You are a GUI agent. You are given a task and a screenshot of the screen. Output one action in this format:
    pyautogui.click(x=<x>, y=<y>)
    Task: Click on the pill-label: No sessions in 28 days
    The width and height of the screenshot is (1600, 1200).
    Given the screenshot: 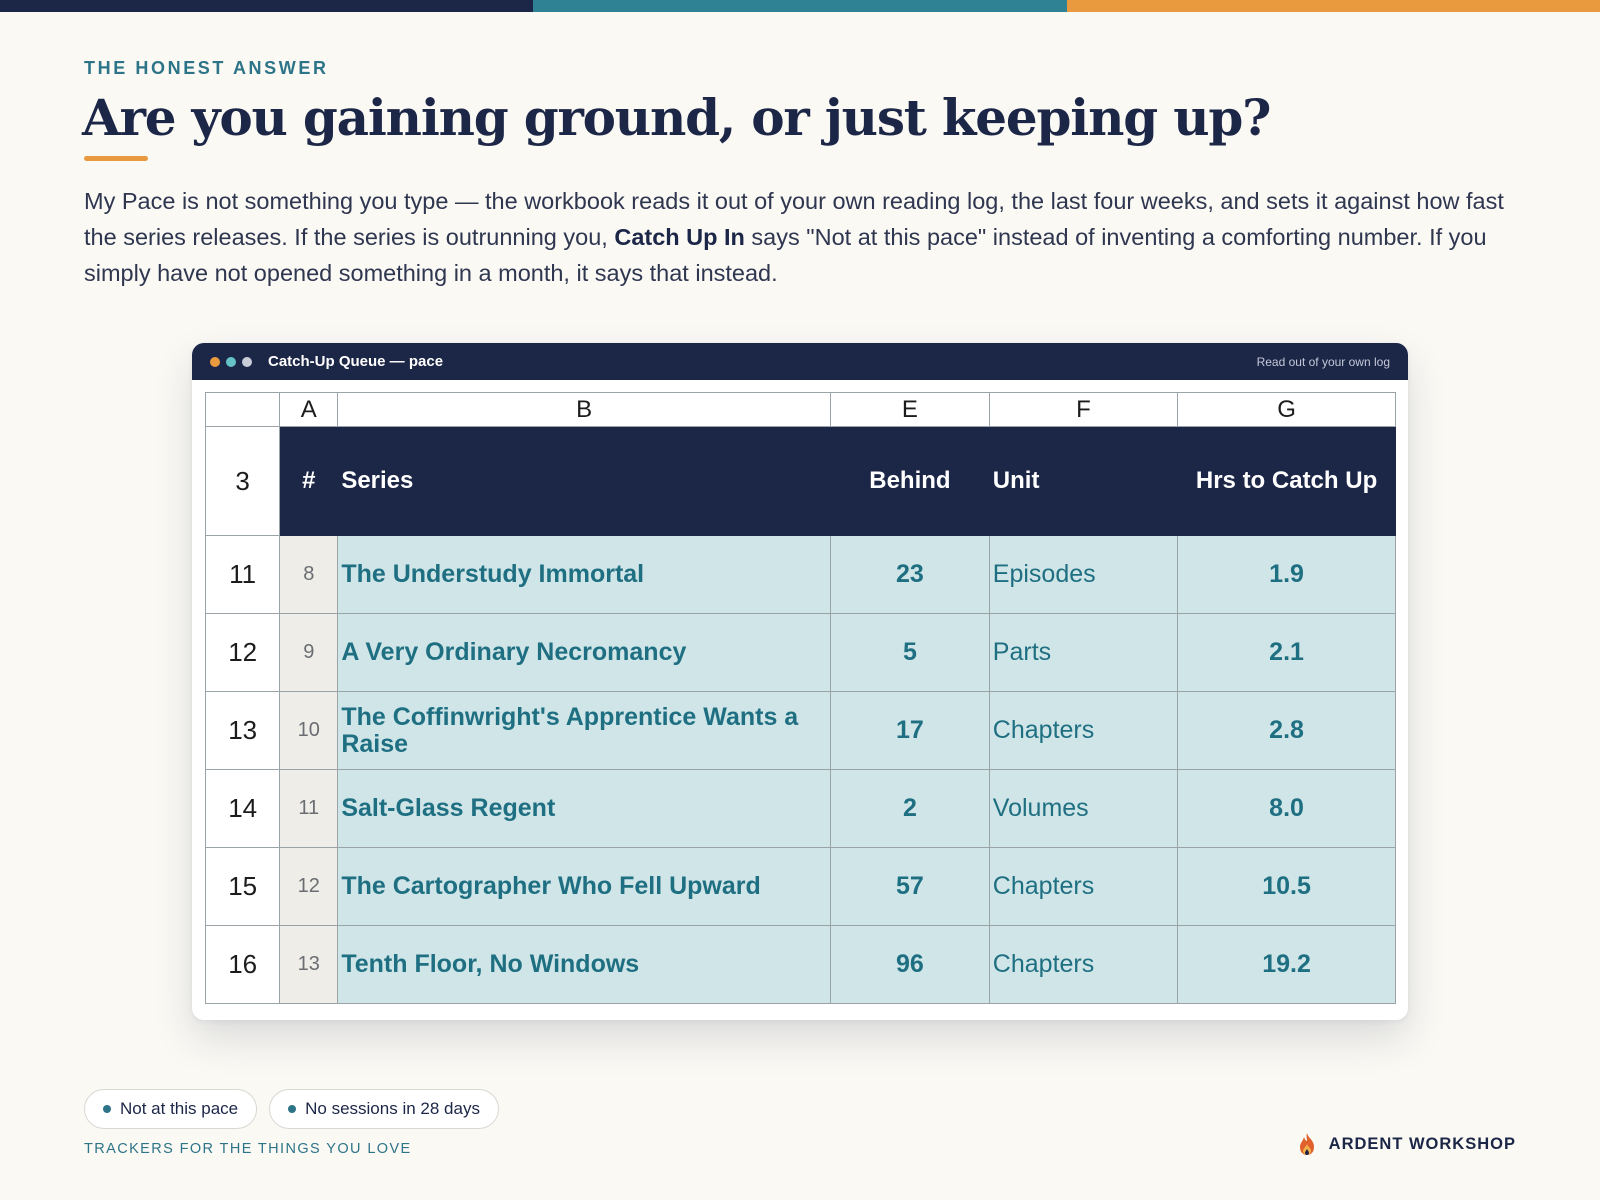 What is the action you would take?
    pyautogui.click(x=392, y=1108)
    